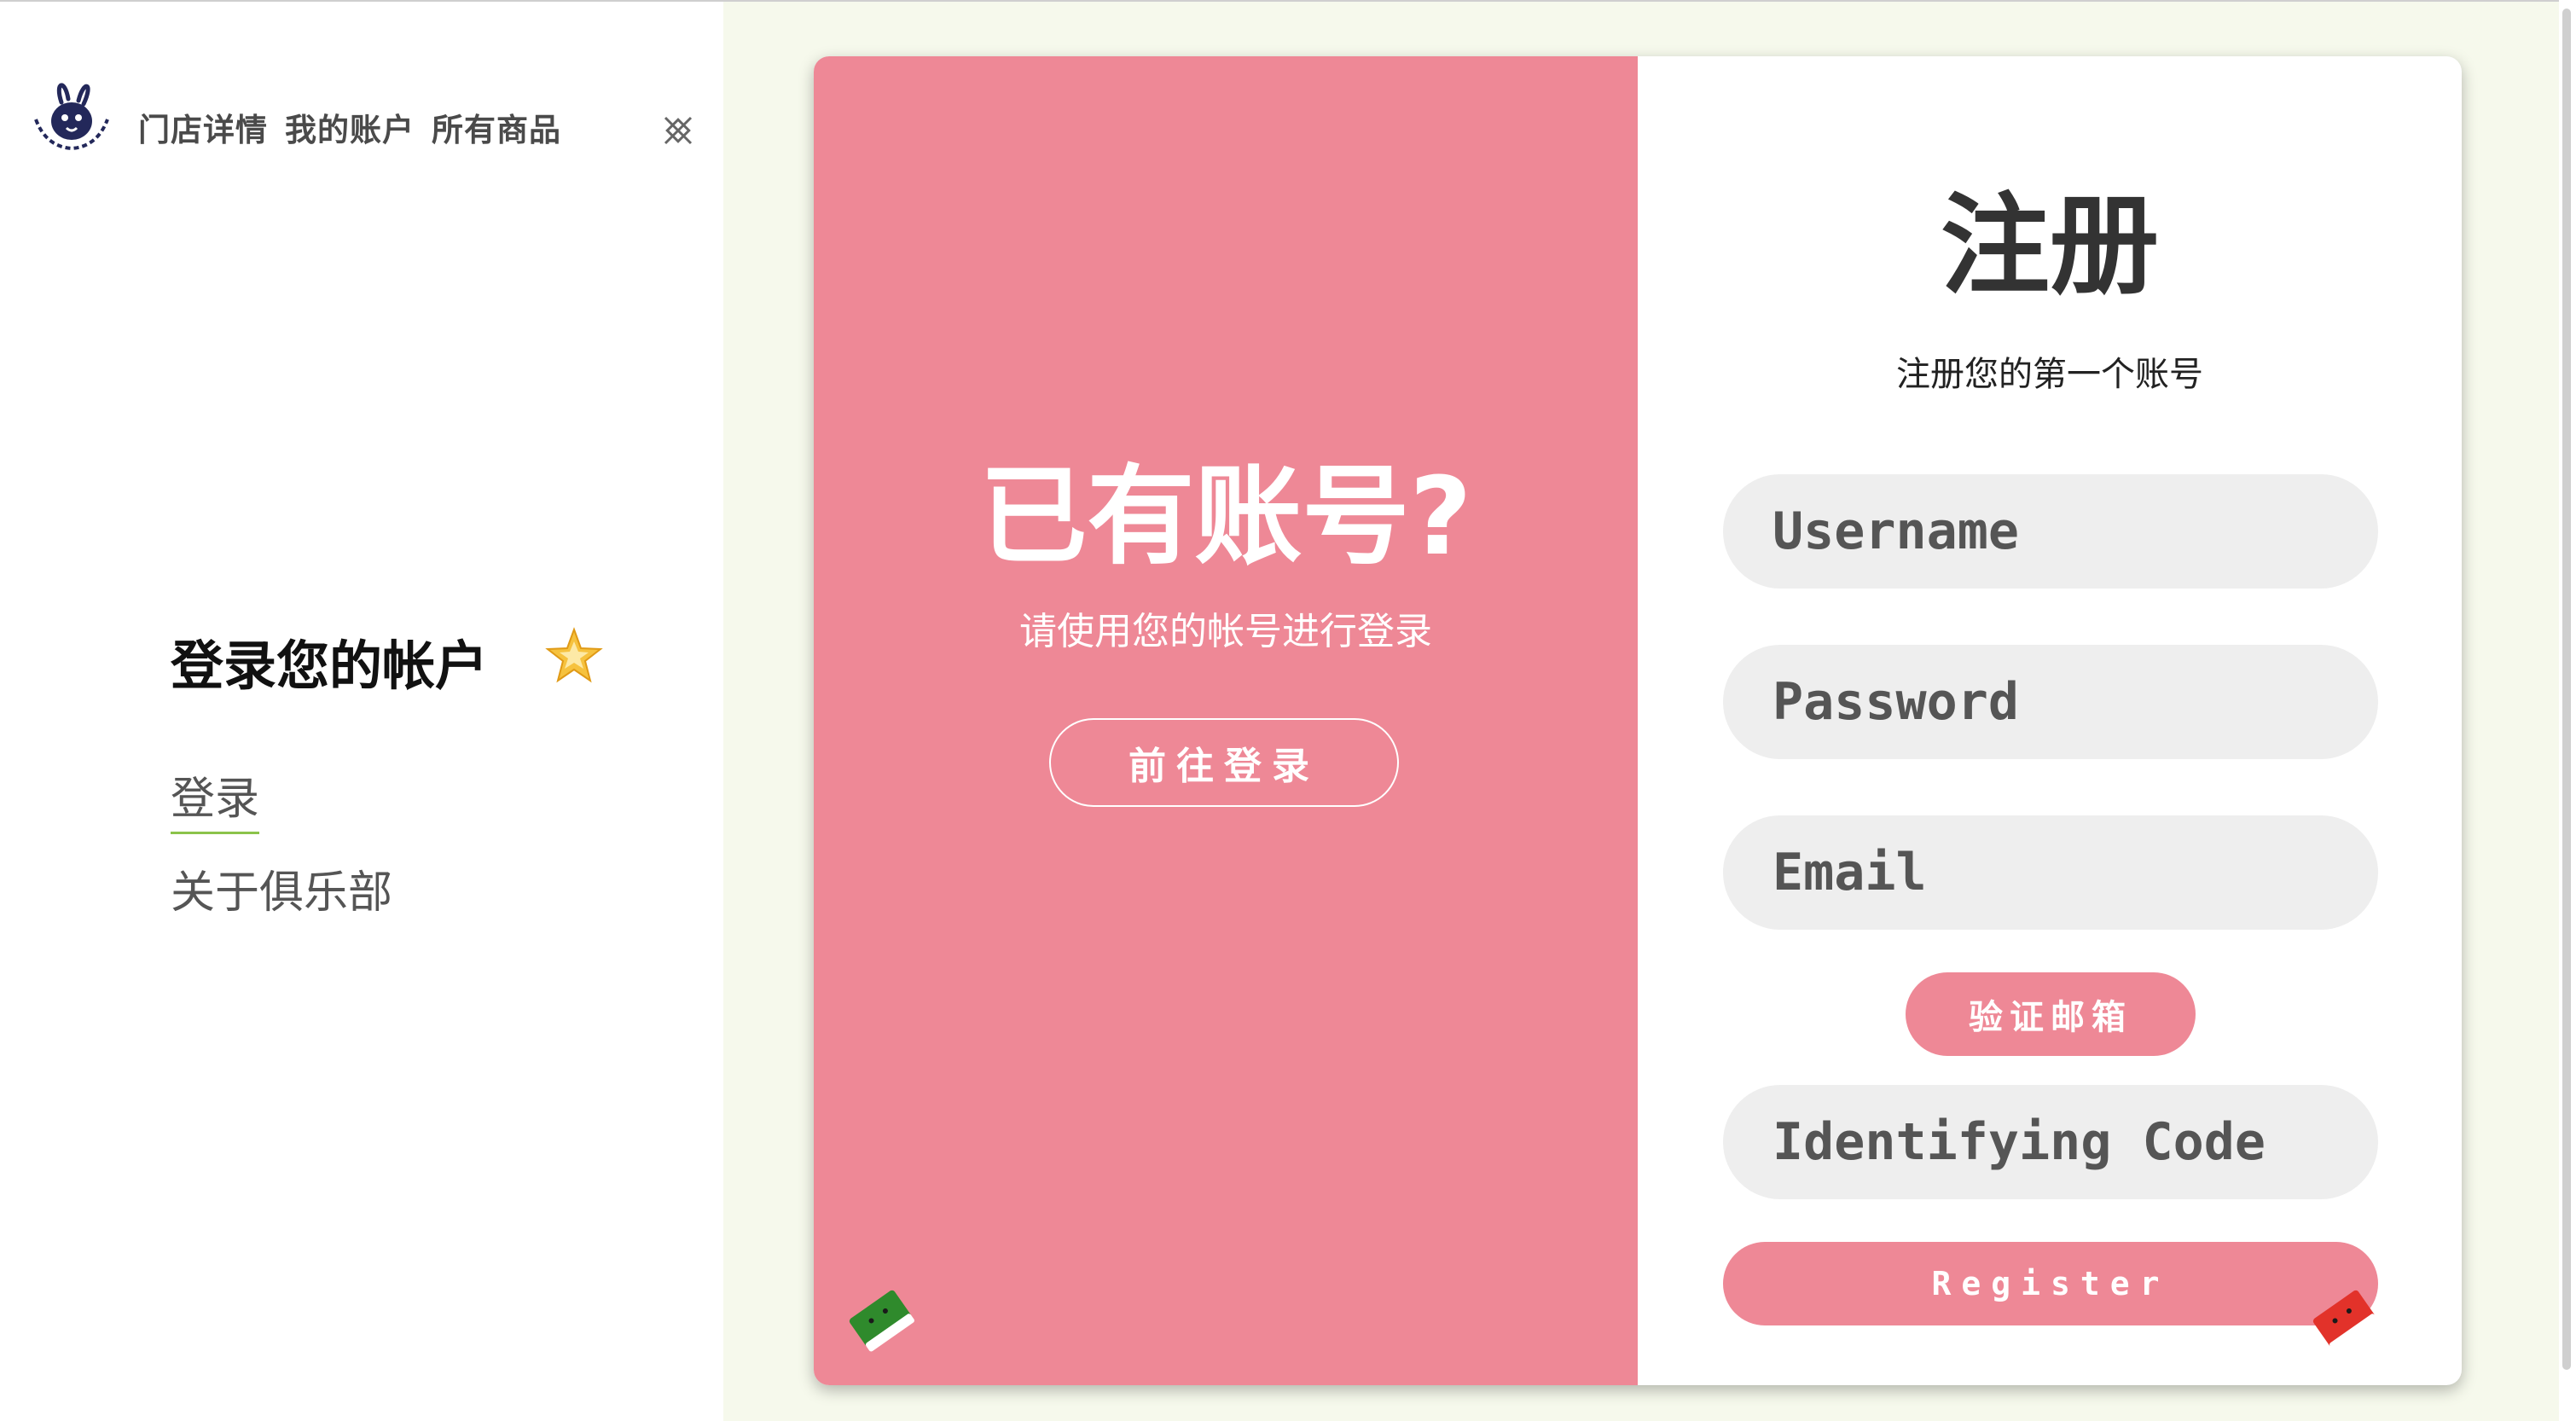 Image resolution: width=2576 pixels, height=1421 pixels. I want to click on sidebar-login-link: 登录, so click(215, 798).